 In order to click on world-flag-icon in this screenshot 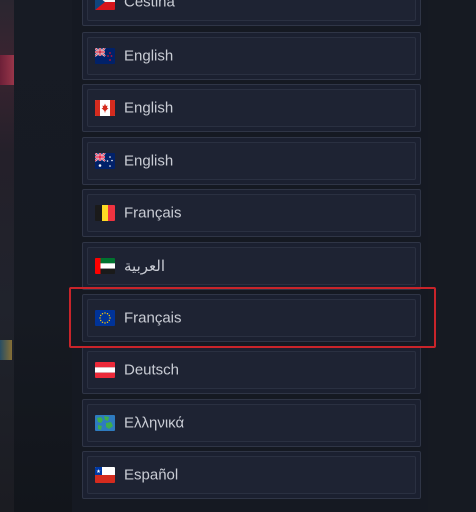, I will do `click(105, 423)`.